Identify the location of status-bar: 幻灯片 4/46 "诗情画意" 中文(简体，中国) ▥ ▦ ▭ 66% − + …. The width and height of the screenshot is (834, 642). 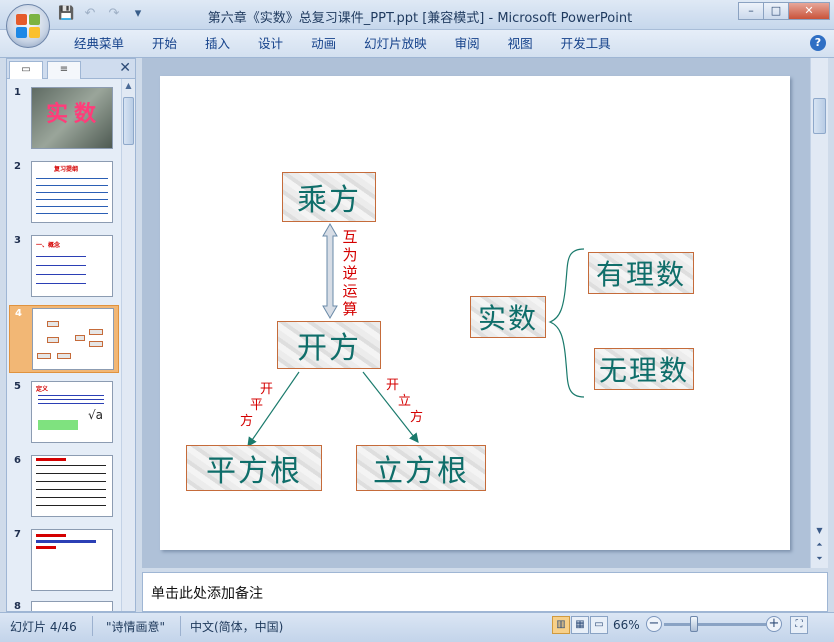
(417, 627).